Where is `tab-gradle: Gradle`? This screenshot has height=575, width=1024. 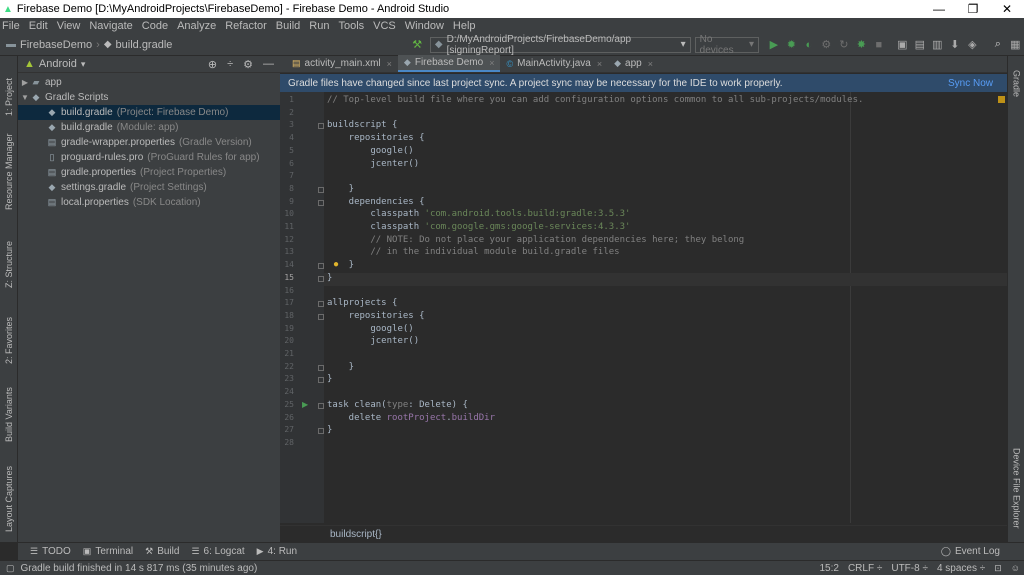 tab-gradle: Gradle is located at coordinates (1016, 90).